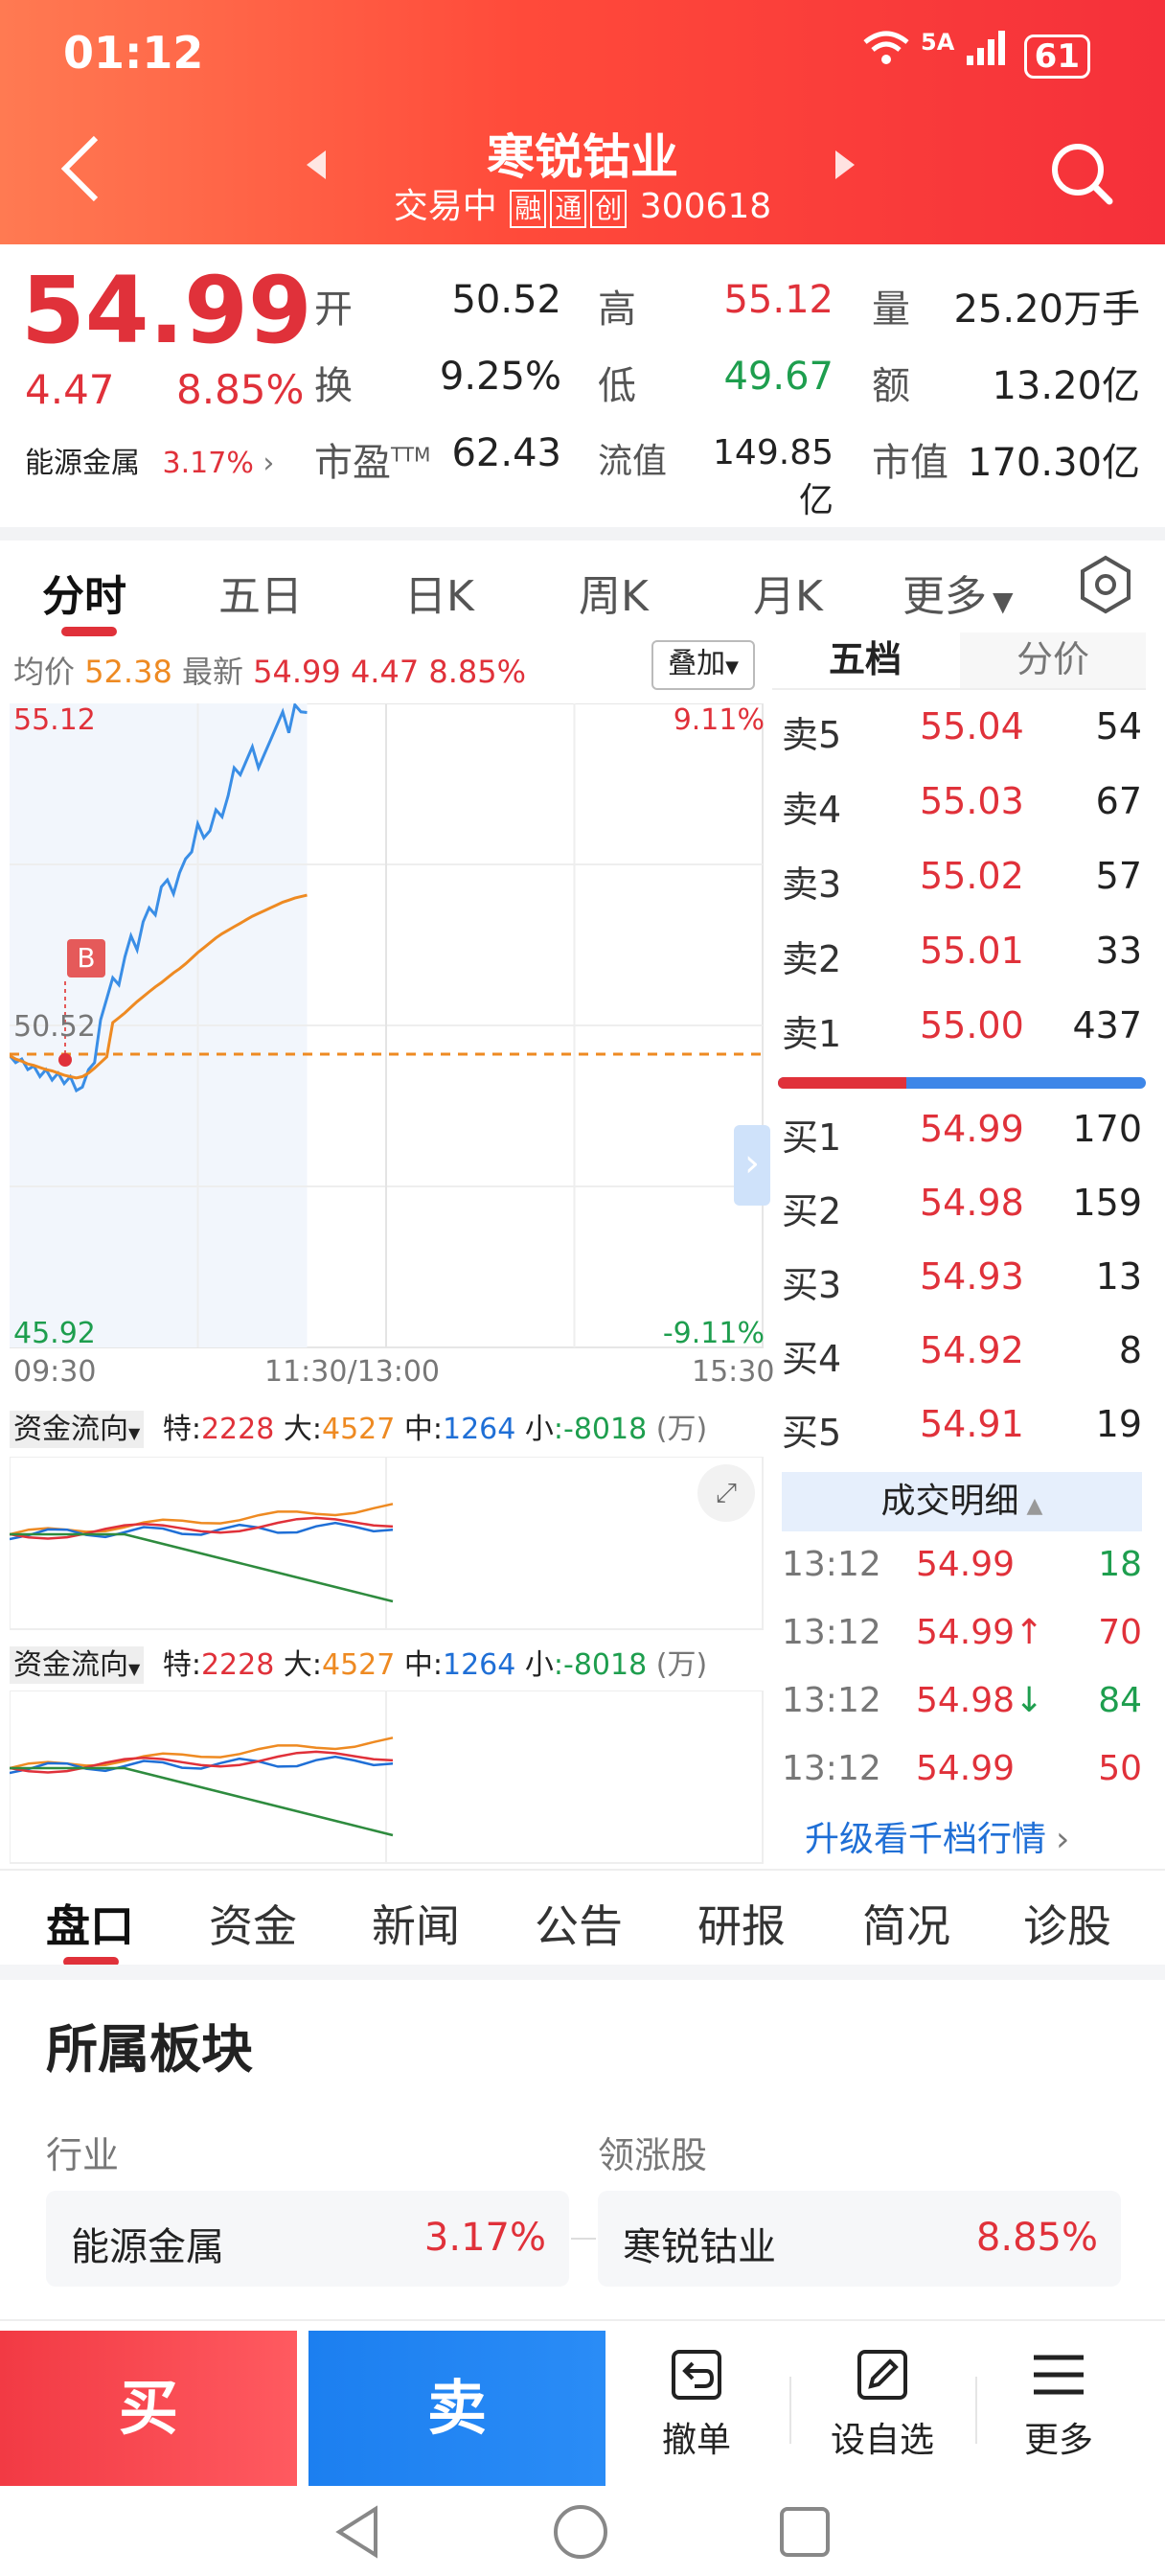  I want to click on status-time: 01:12, so click(133, 53).